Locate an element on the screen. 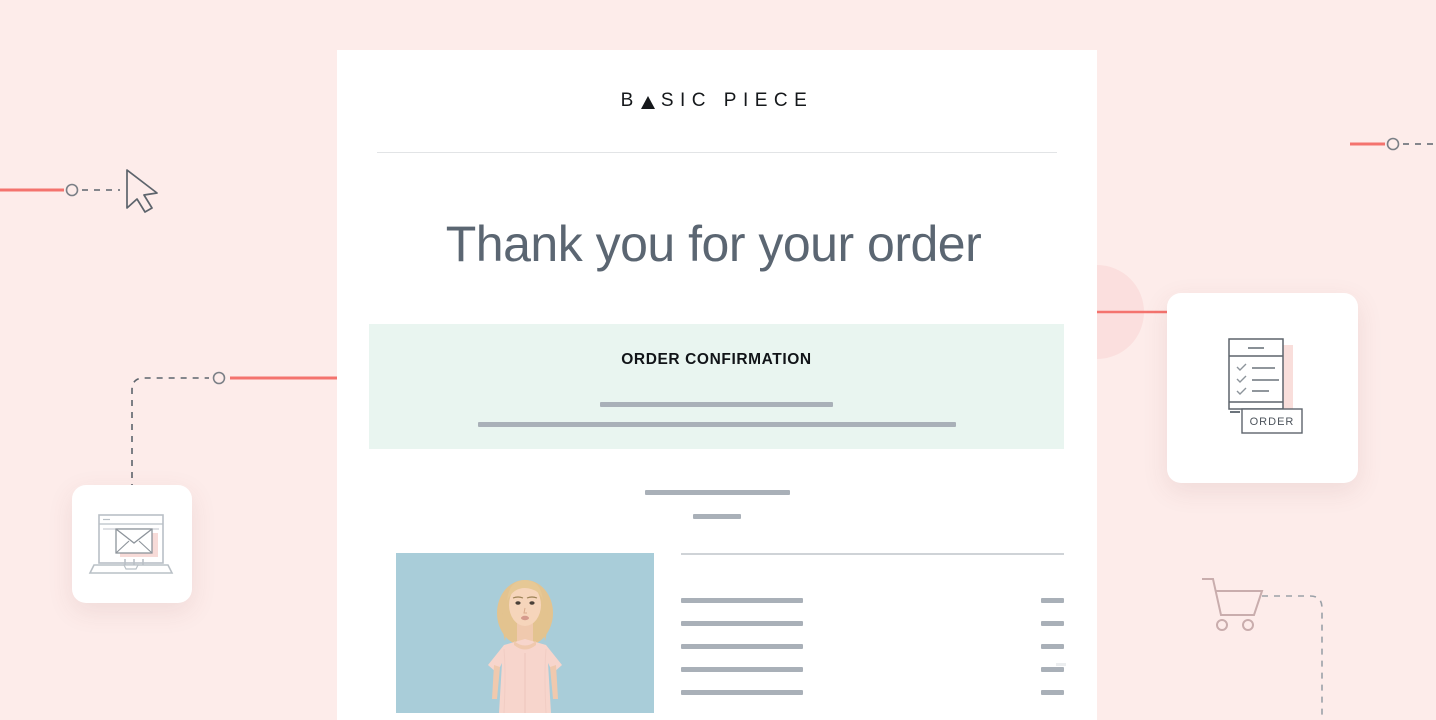  top-left-connector is located at coordinates (60, 190).